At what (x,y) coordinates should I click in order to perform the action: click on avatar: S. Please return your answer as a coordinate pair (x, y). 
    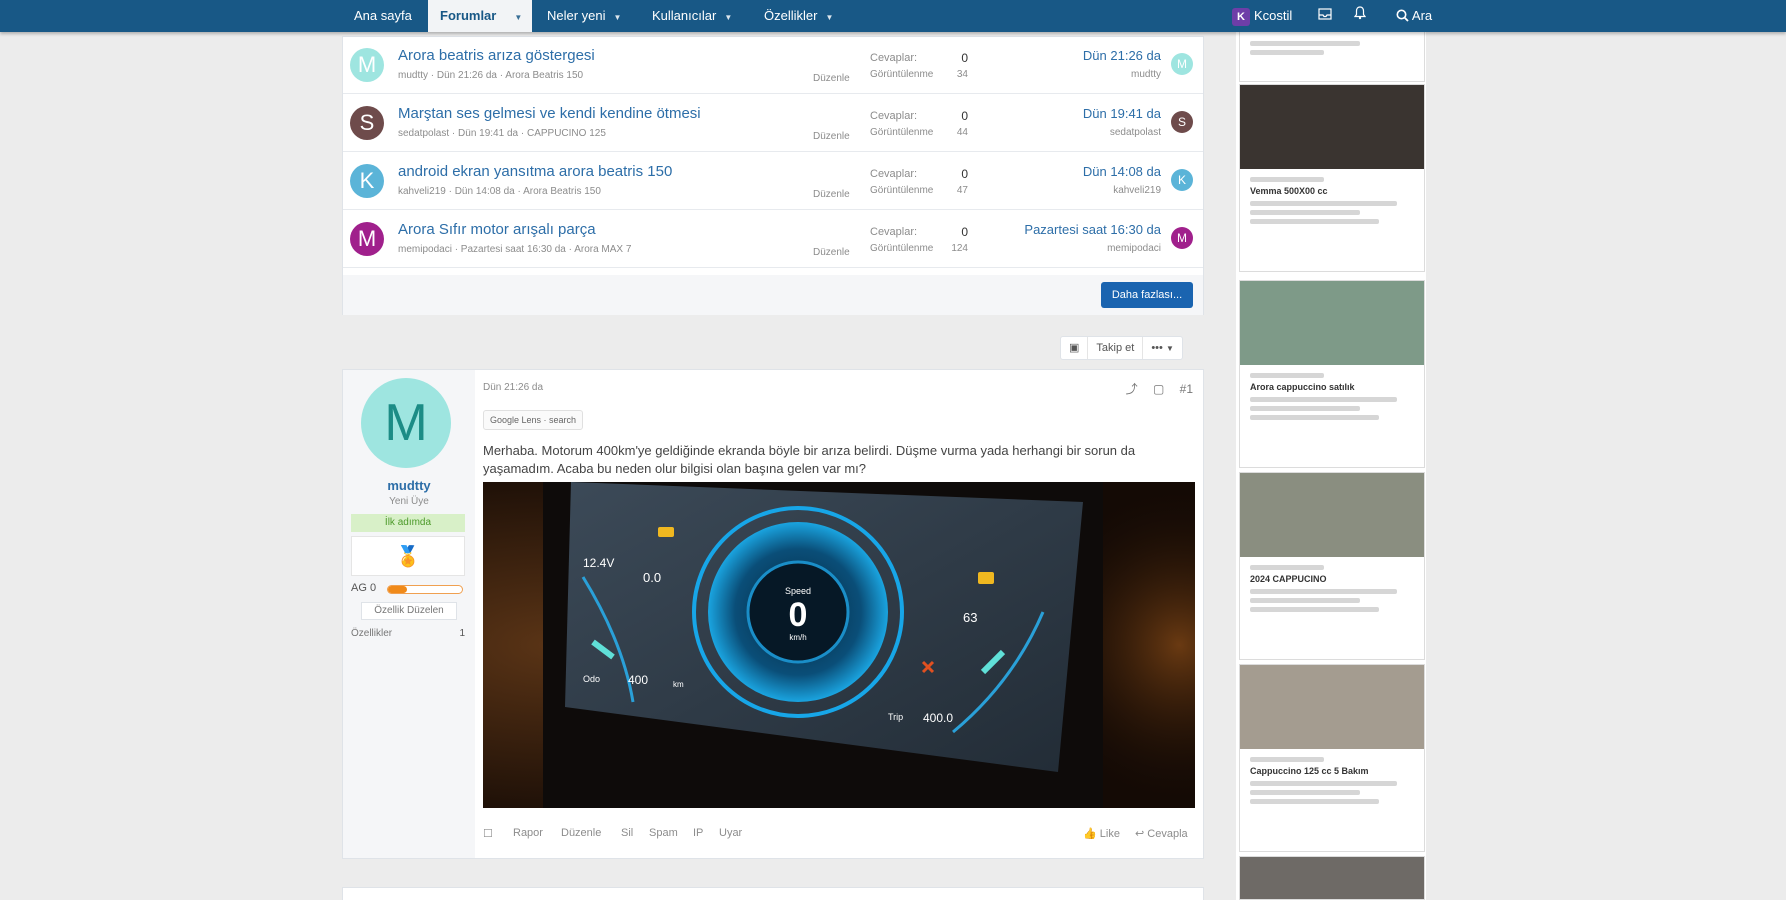
    Looking at the image, I should click on (367, 123).